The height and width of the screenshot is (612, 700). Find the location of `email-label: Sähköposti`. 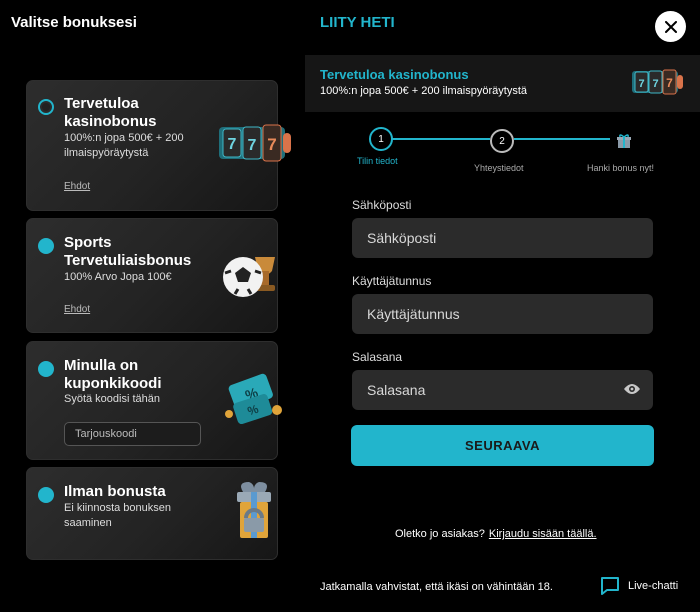

email-label: Sähköposti is located at coordinates (382, 205).